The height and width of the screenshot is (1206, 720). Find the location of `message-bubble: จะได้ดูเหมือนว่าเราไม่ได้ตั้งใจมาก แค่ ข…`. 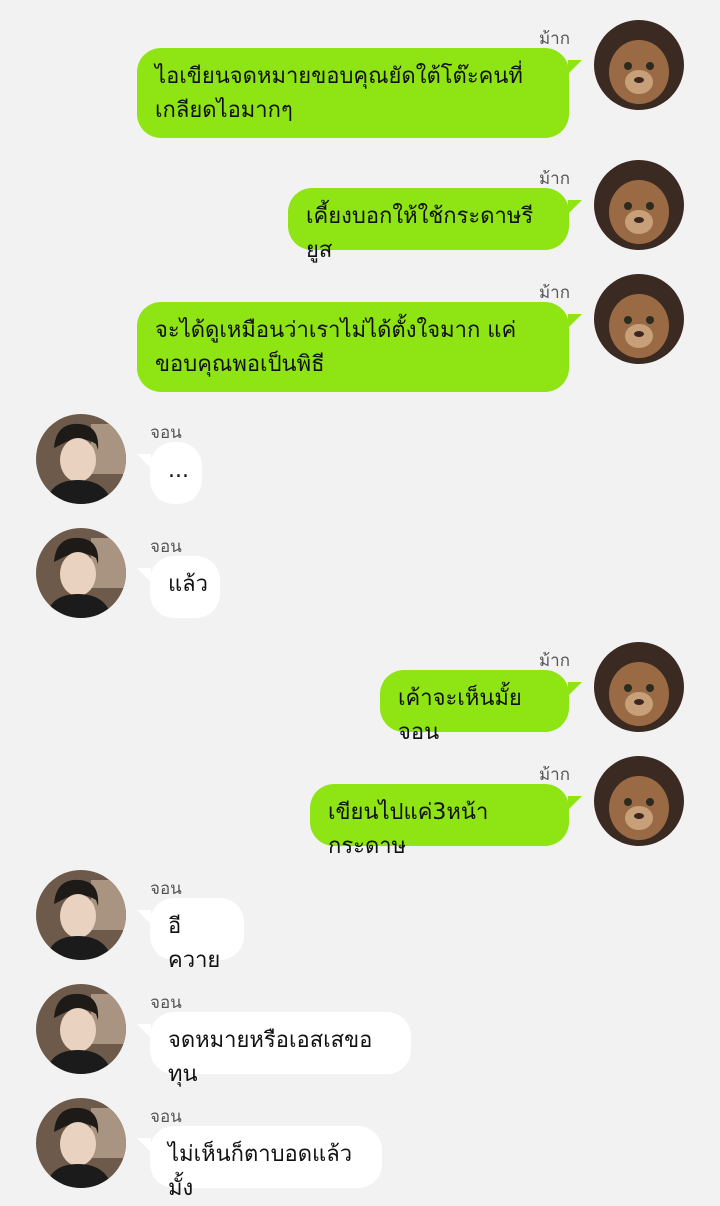

message-bubble: จะได้ดูเหมือนว่าเราไม่ได้ตั้งใจมาก แค่ ข… is located at coordinates (353, 347).